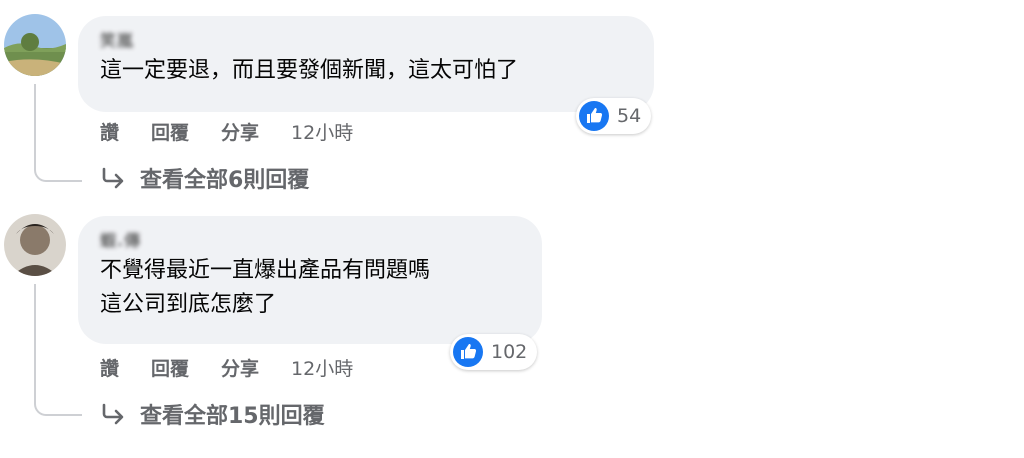 The width and height of the screenshot is (1024, 458). I want to click on comment-text: 這一定要退，而且要發個新聞，這太可怕了, so click(309, 70).